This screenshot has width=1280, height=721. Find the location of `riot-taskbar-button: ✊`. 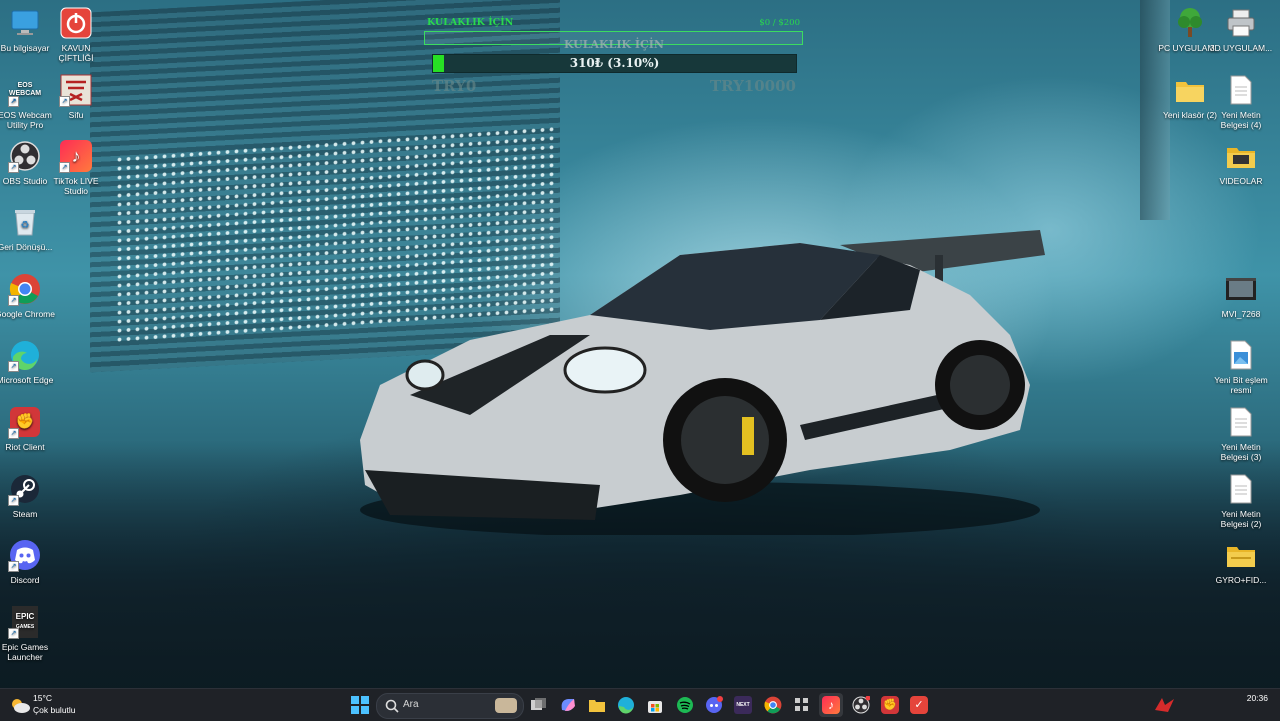

riot-taskbar-button: ✊ is located at coordinates (890, 705).